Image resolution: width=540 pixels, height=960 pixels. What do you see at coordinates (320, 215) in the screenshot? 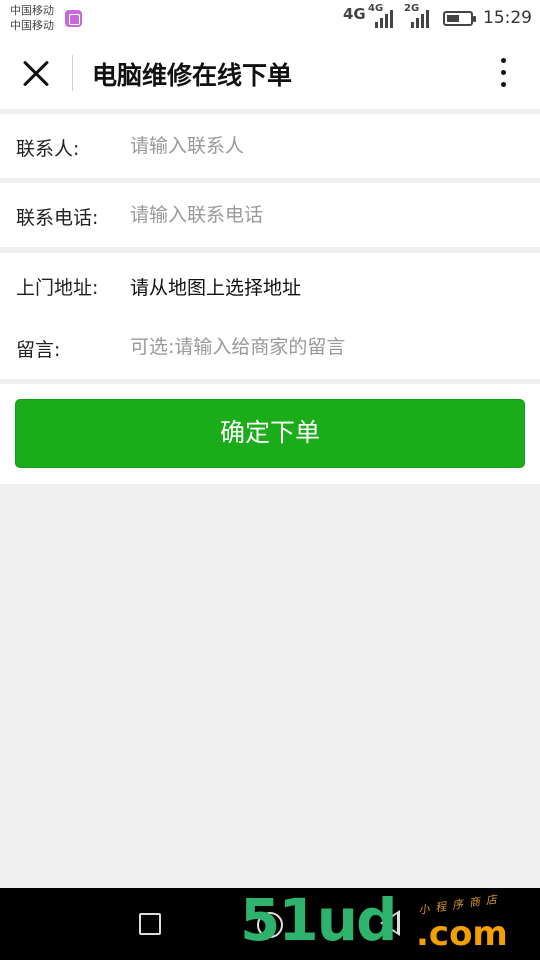
I see `phone-input` at bounding box center [320, 215].